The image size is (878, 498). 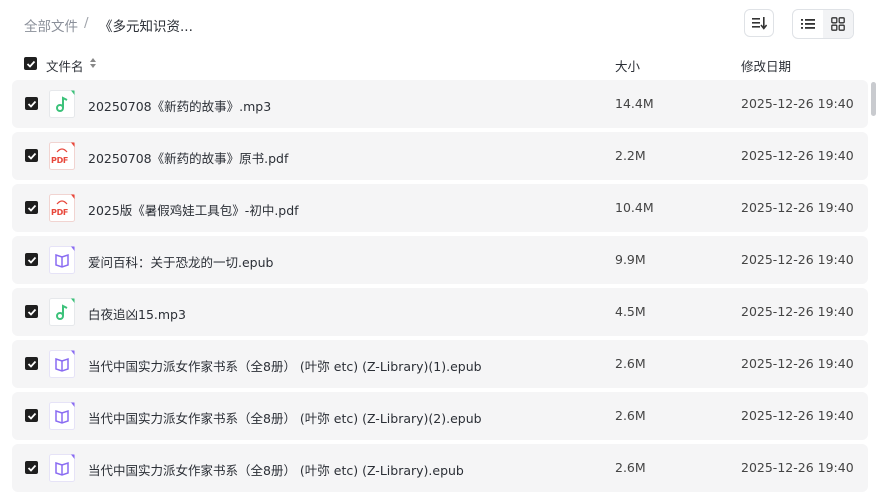 What do you see at coordinates (51, 25) in the screenshot?
I see `breadcrumb-root: 全部文件` at bounding box center [51, 25].